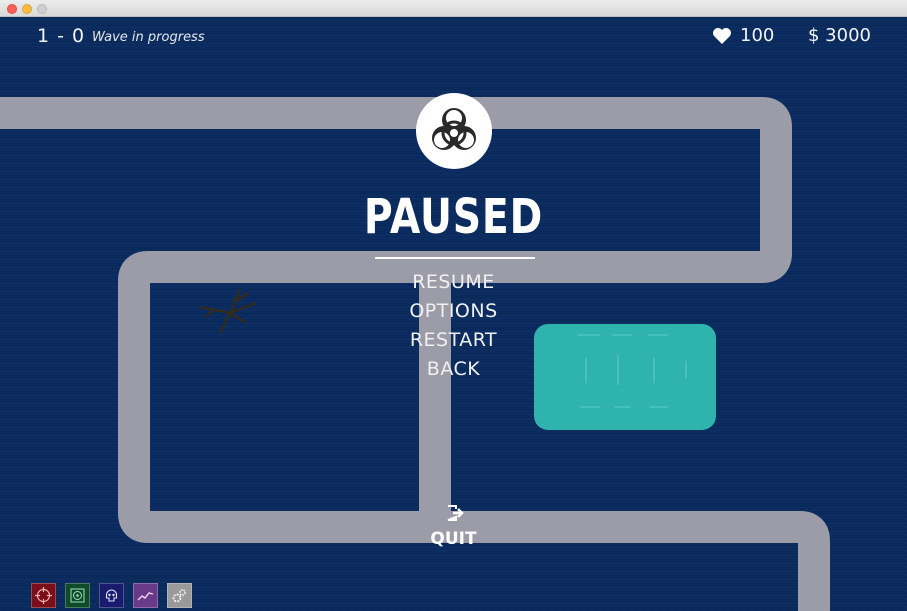 The image size is (907, 611). Describe the element at coordinates (453, 369) in the screenshot. I see `back-button: BACK` at that location.